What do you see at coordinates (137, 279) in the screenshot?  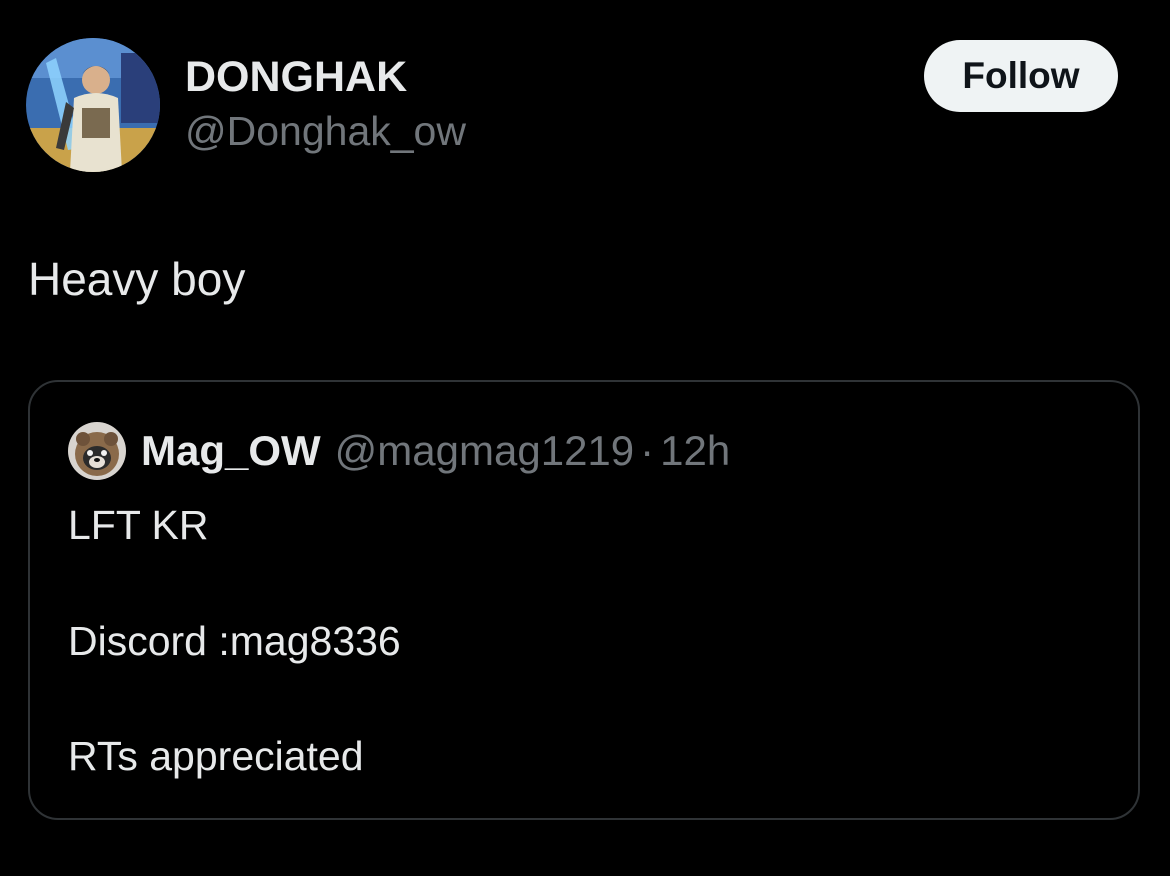 I see `tweet-text: Heavy boy` at bounding box center [137, 279].